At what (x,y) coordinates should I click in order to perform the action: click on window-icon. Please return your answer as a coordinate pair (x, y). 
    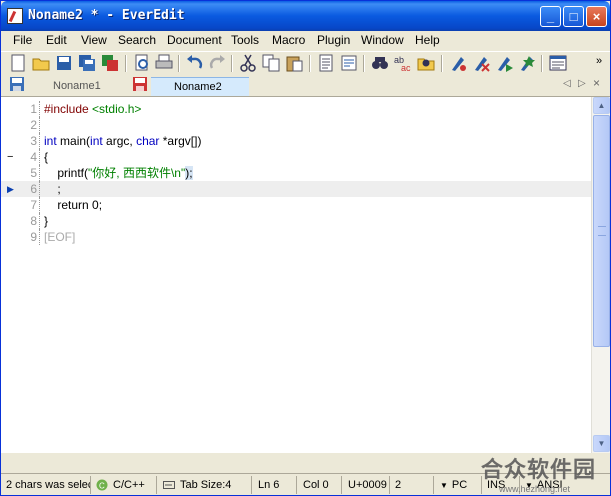
    Looking at the image, I should click on (558, 63).